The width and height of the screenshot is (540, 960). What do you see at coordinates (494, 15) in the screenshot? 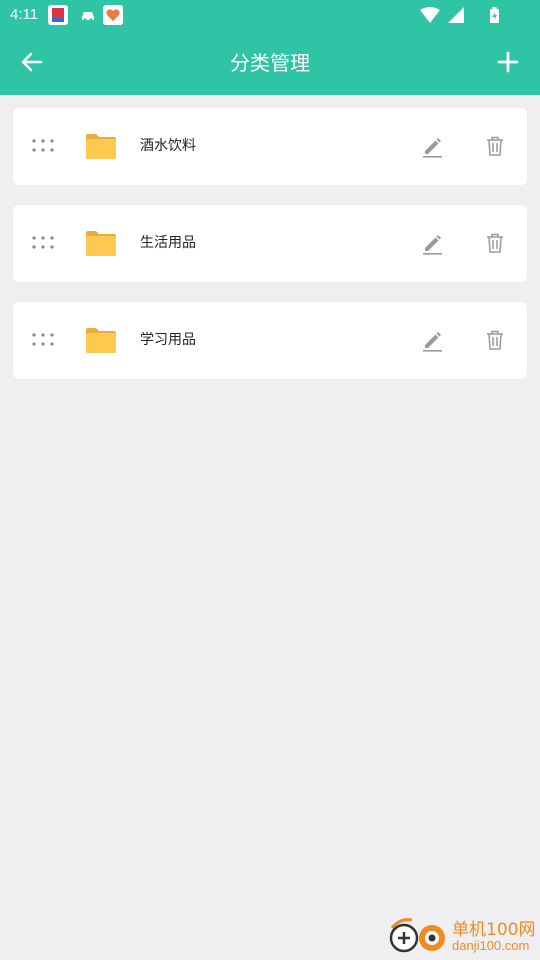
I see `battery-icon` at bounding box center [494, 15].